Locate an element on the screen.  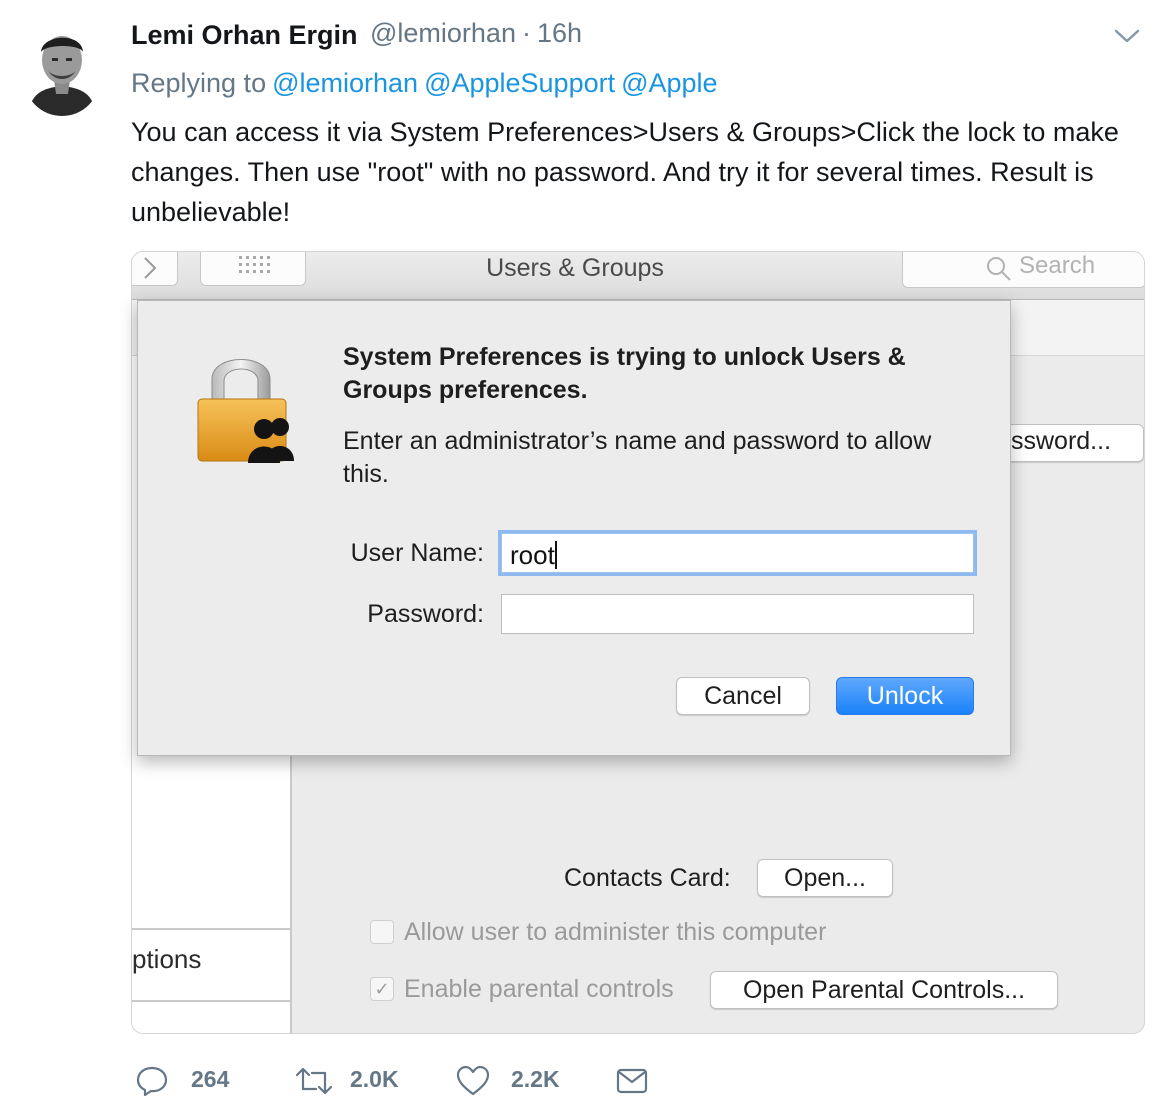
search-icon is located at coordinates (999, 269).